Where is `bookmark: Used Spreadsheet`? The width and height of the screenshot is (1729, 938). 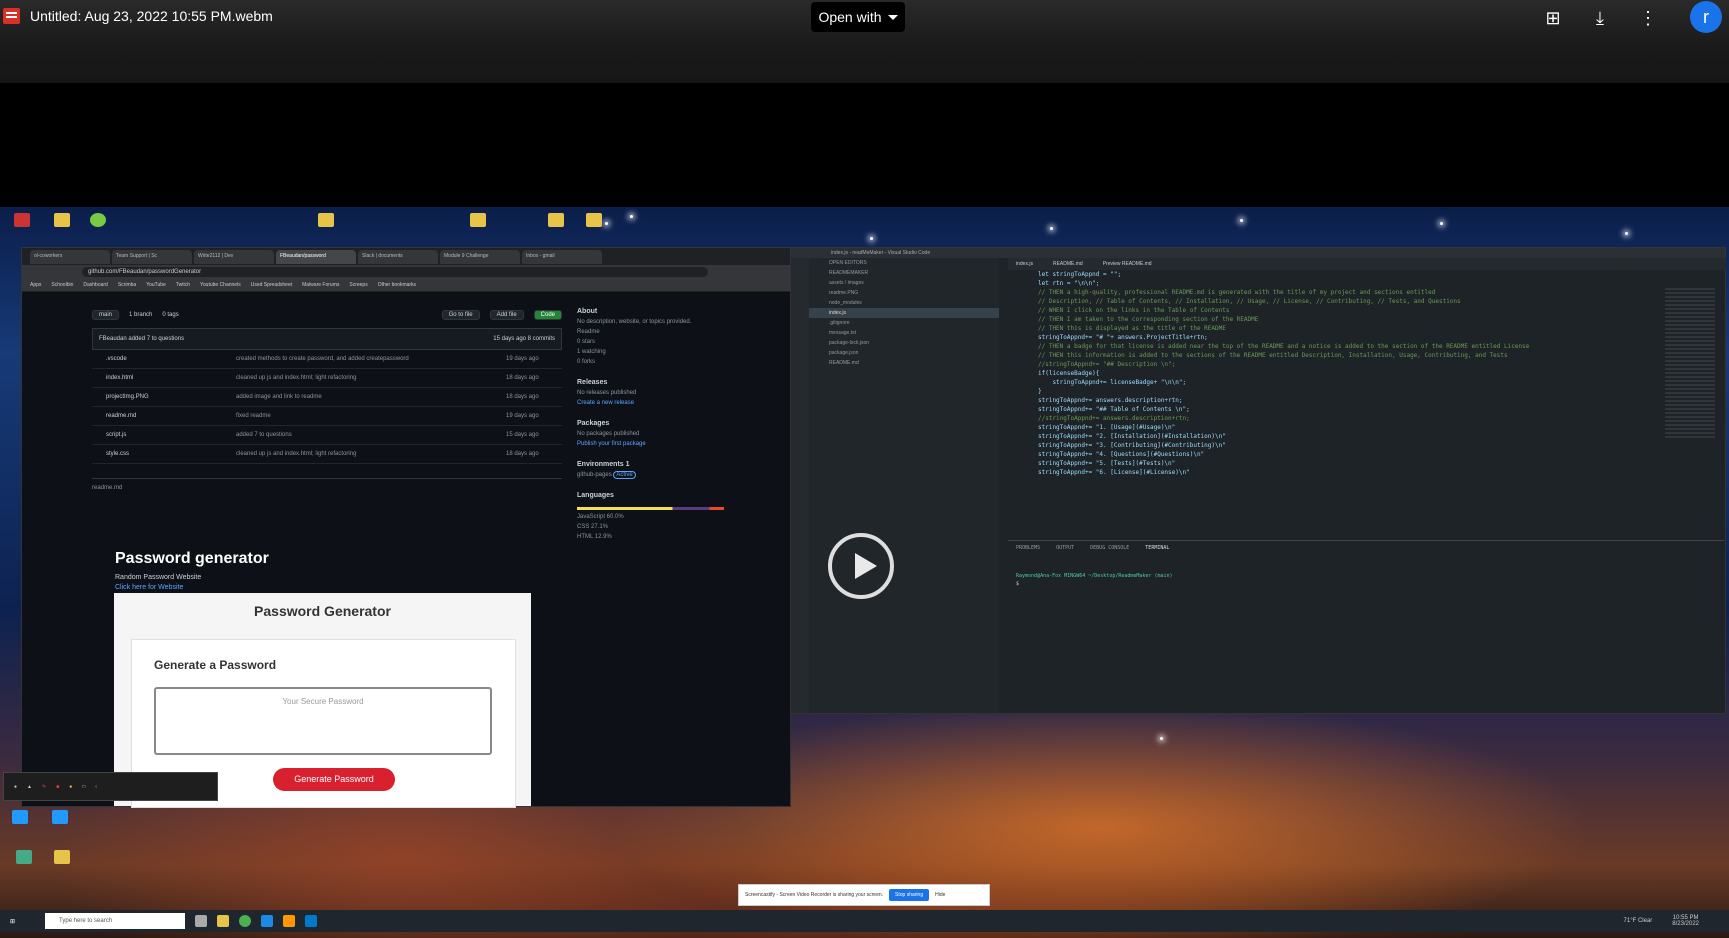
bookmark: Used Spreadsheet is located at coordinates (271, 285).